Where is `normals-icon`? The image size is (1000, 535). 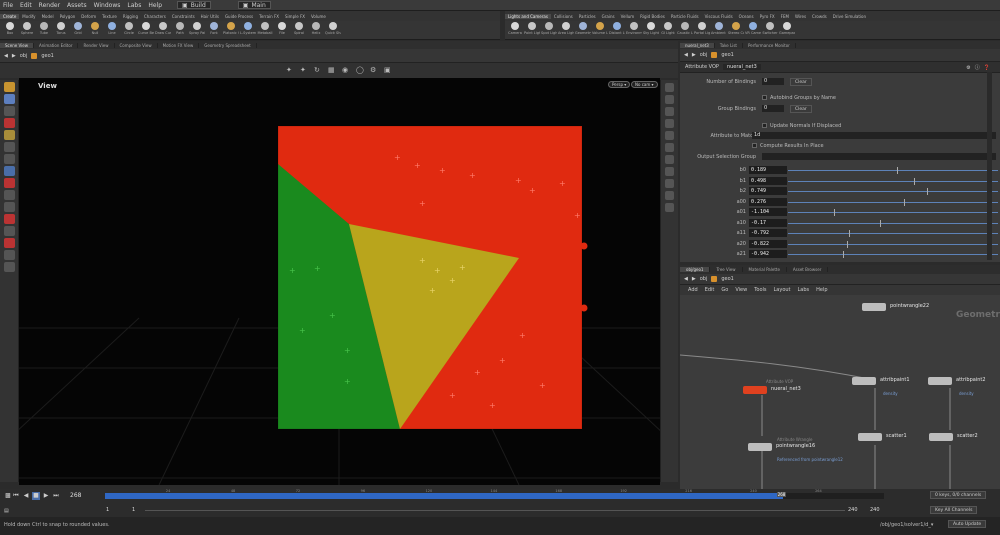 normals-icon is located at coordinates (669, 159).